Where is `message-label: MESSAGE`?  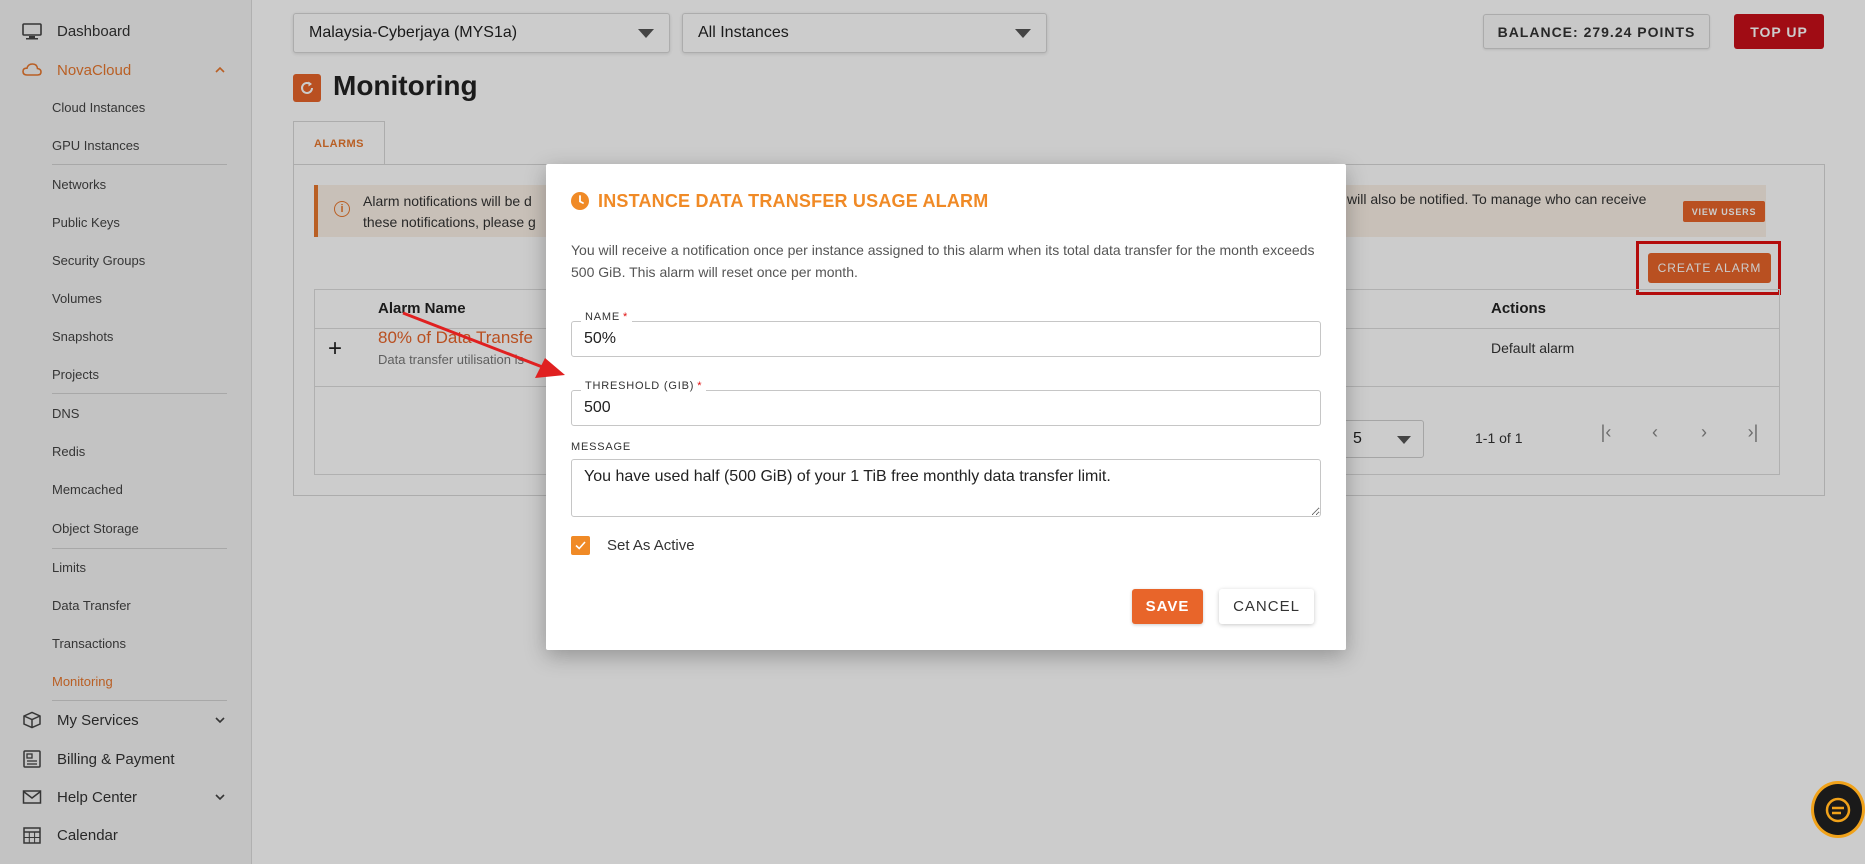
message-label: MESSAGE is located at coordinates (601, 447).